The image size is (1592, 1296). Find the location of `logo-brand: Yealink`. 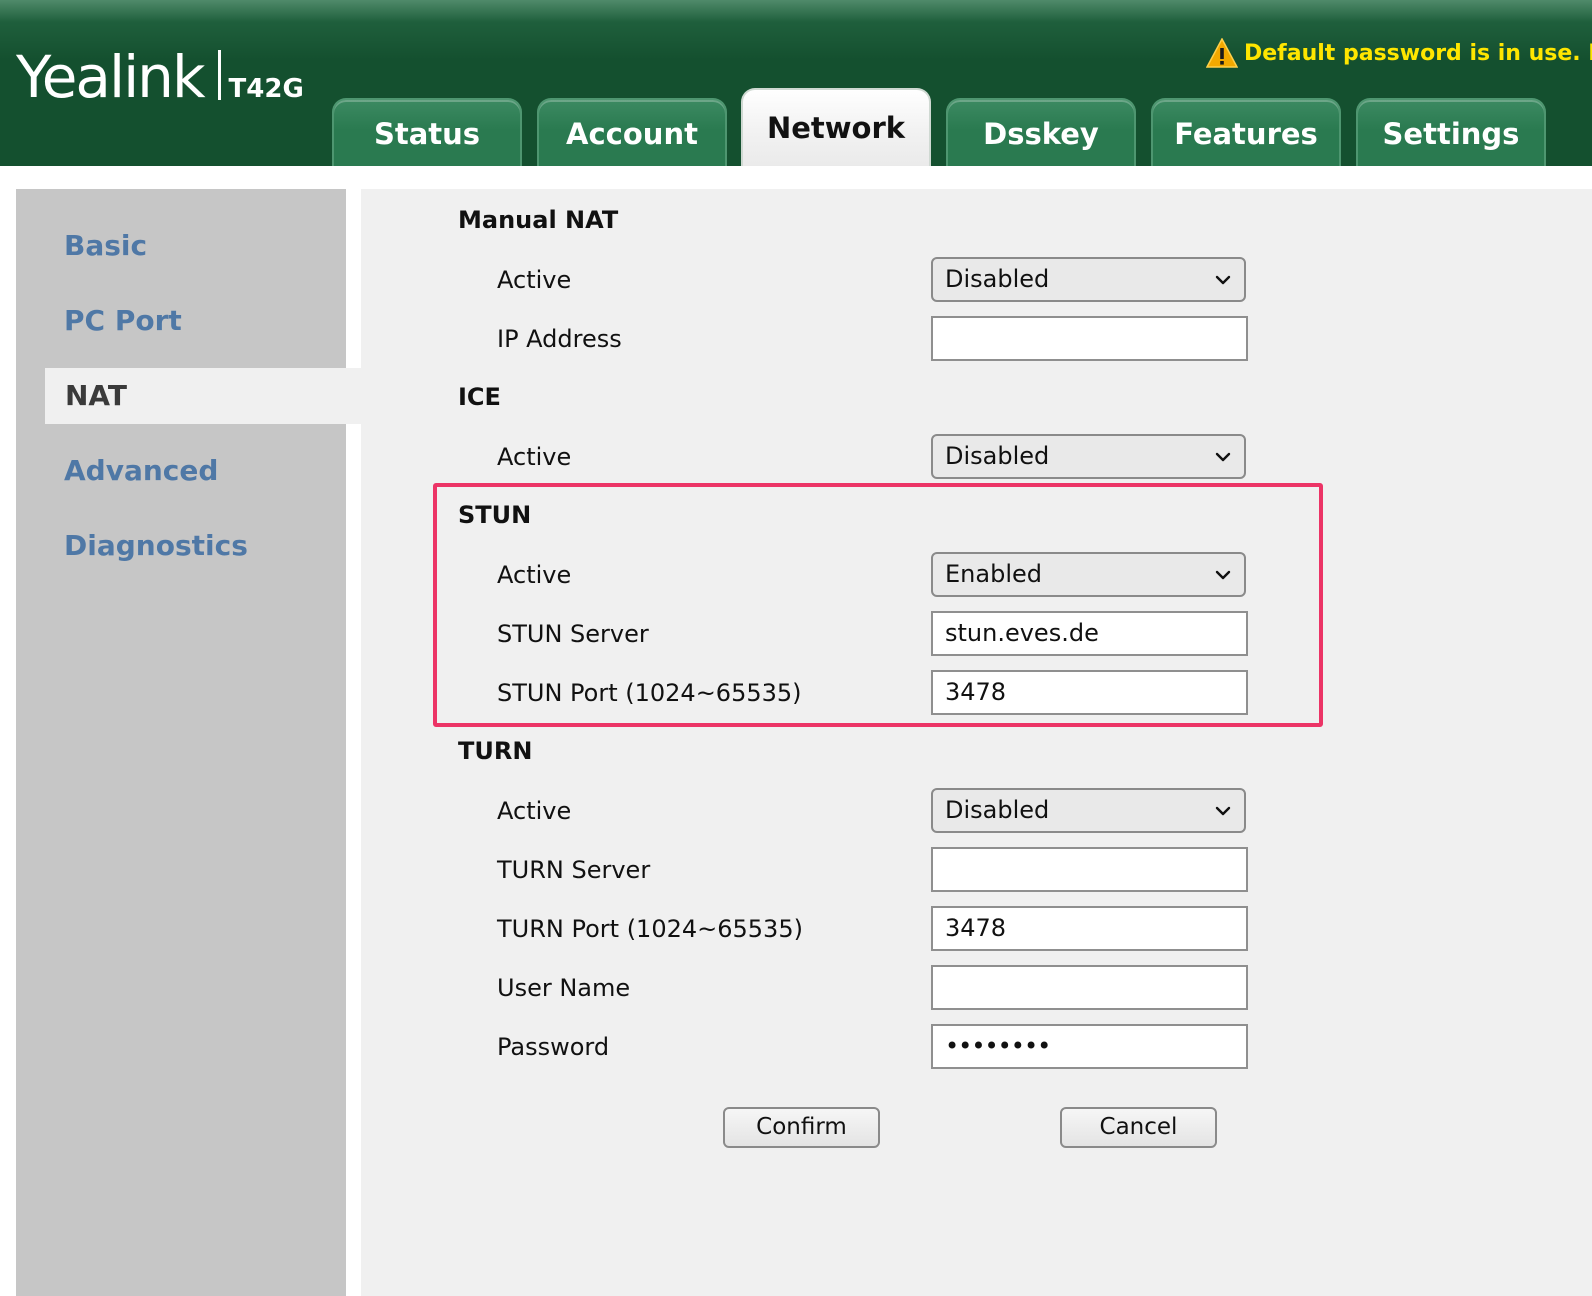

logo-brand: Yealink is located at coordinates (111, 77).